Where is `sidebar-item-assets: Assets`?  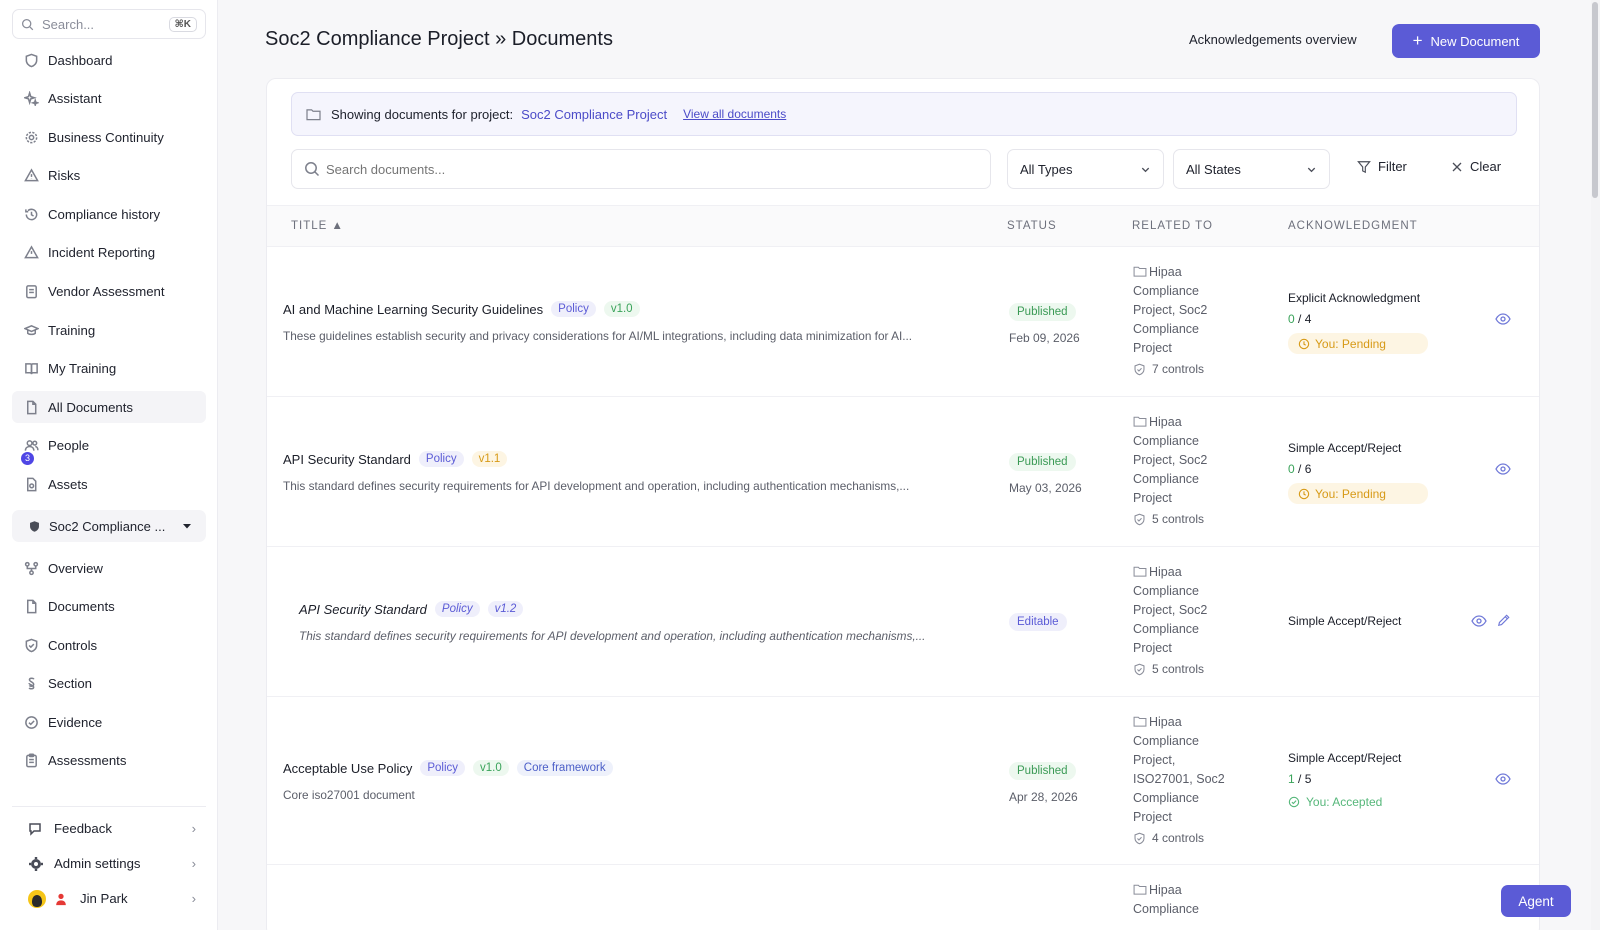
sidebar-item-assets: Assets is located at coordinates (109, 485).